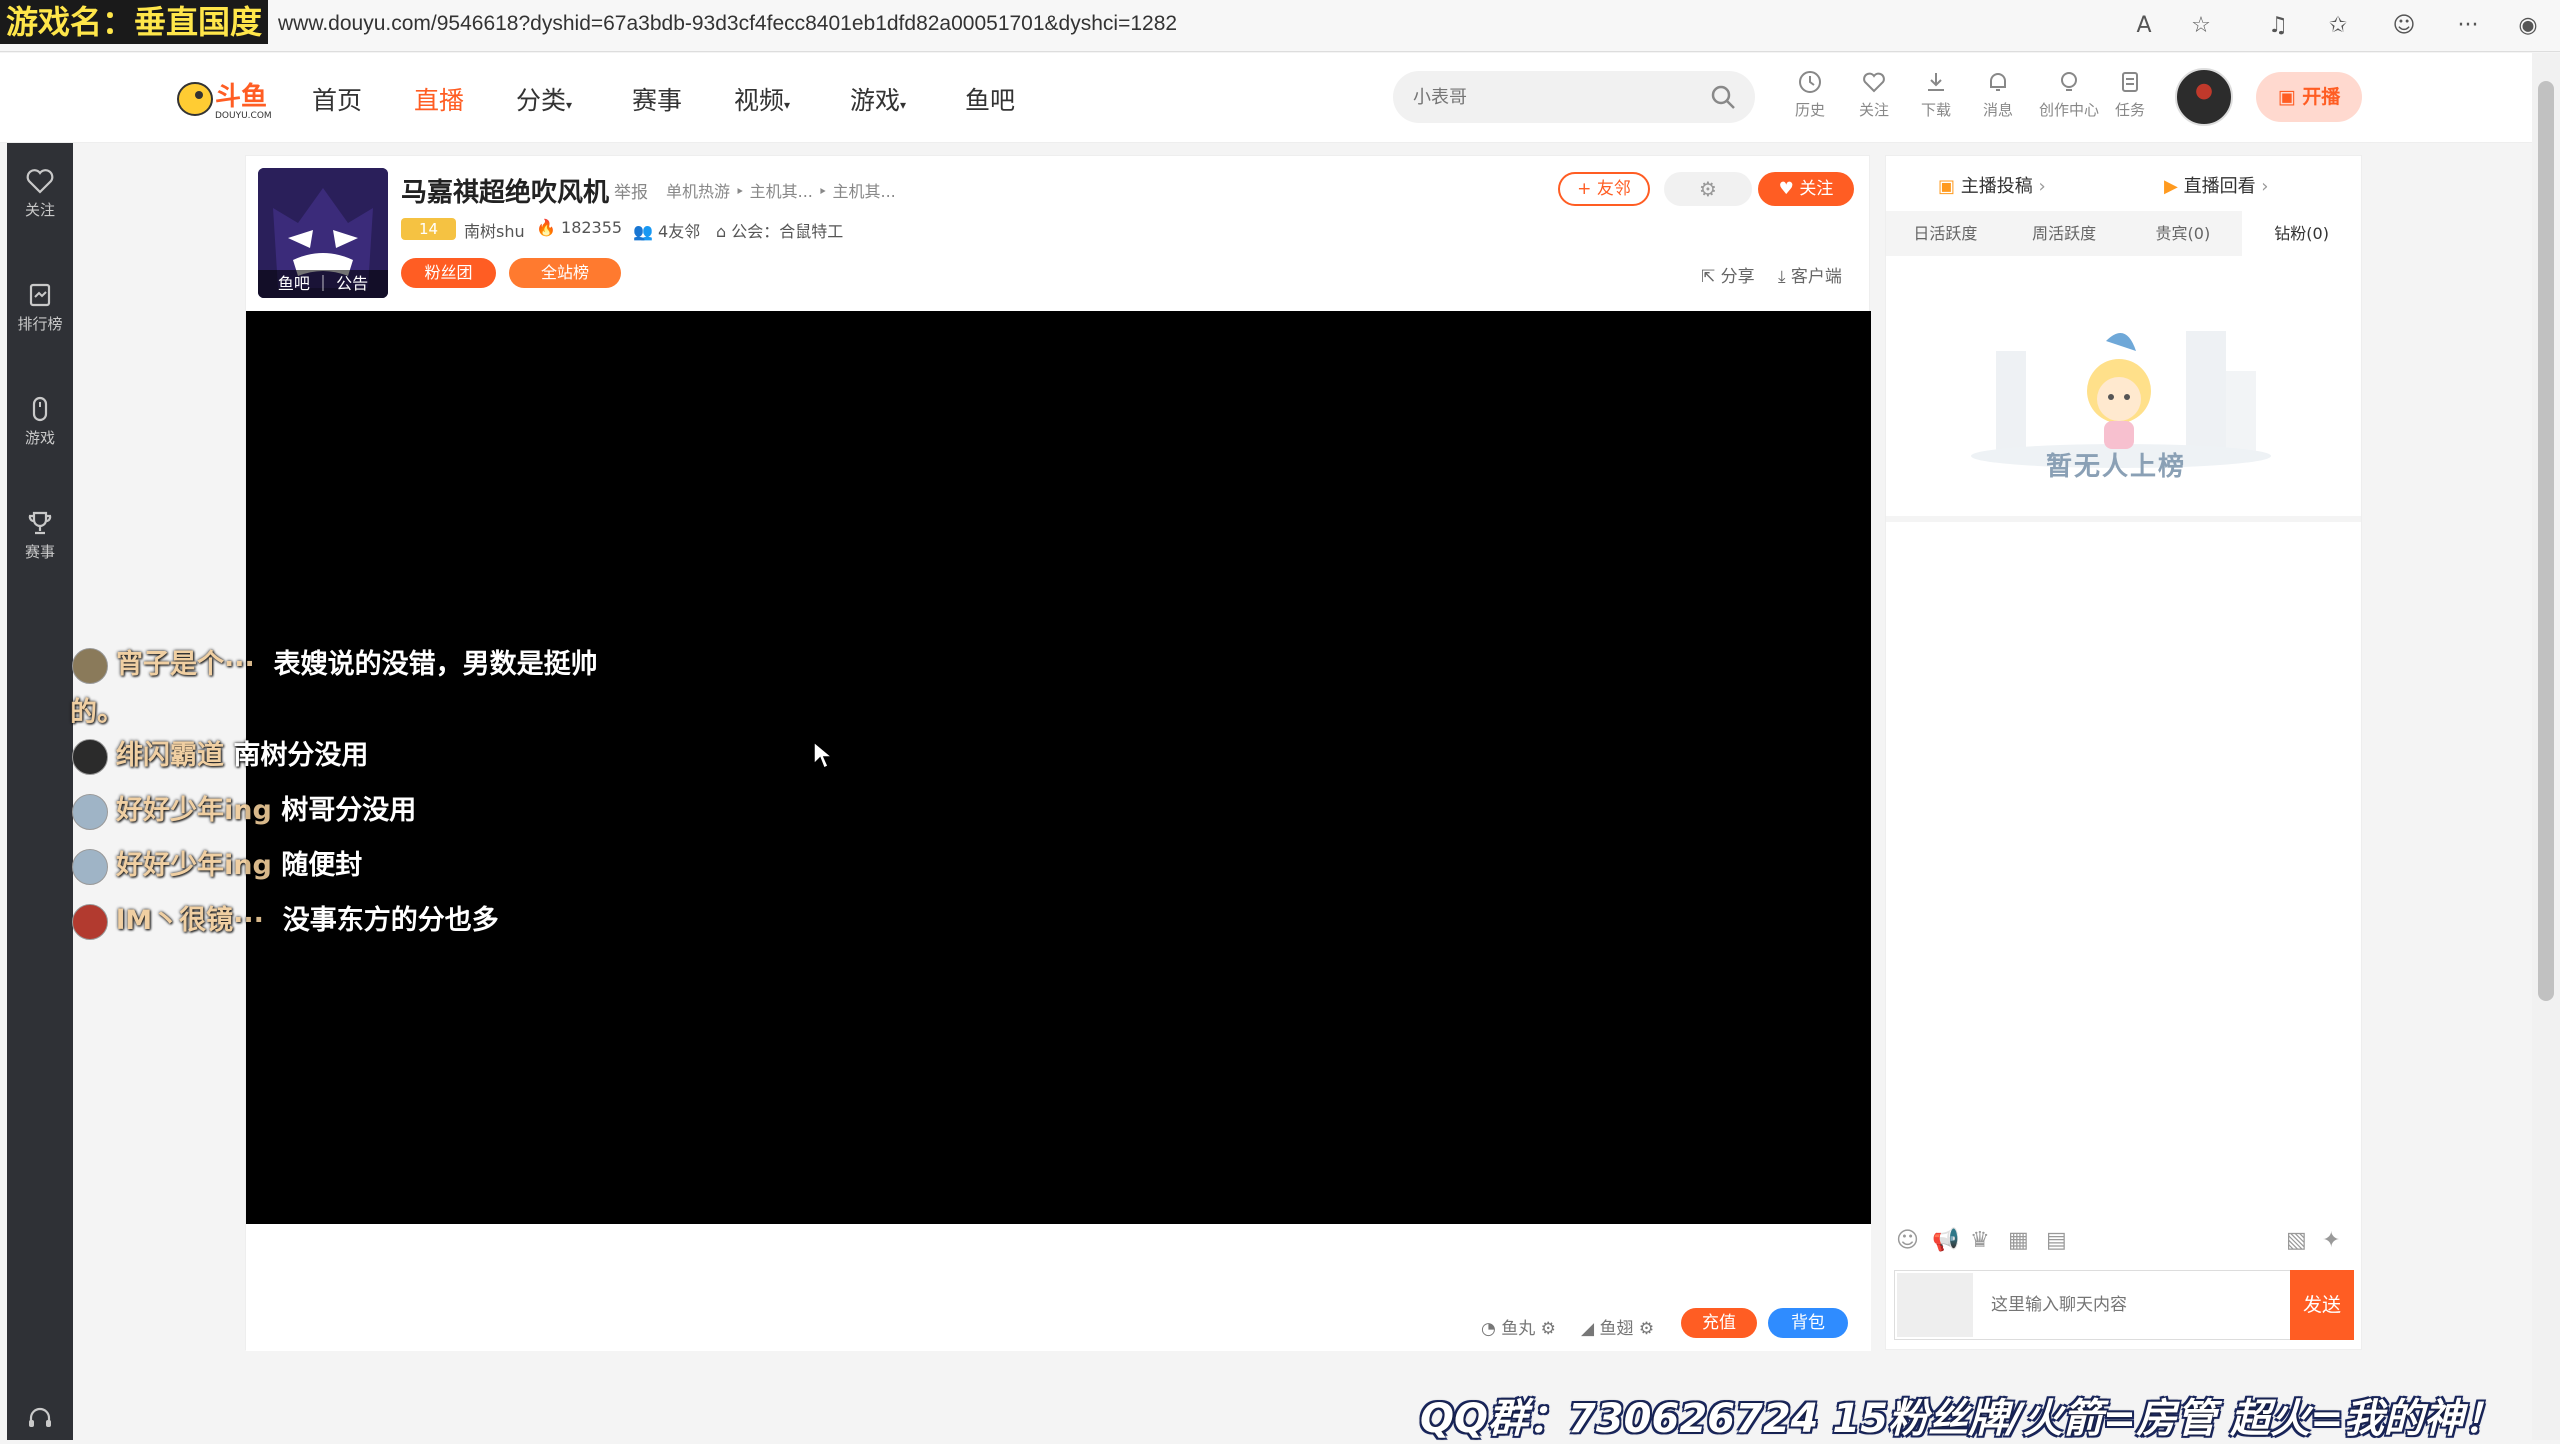 This screenshot has height=1444, width=2560. What do you see at coordinates (1935, 1305) in the screenshot?
I see `chat-badge-thumbnail` at bounding box center [1935, 1305].